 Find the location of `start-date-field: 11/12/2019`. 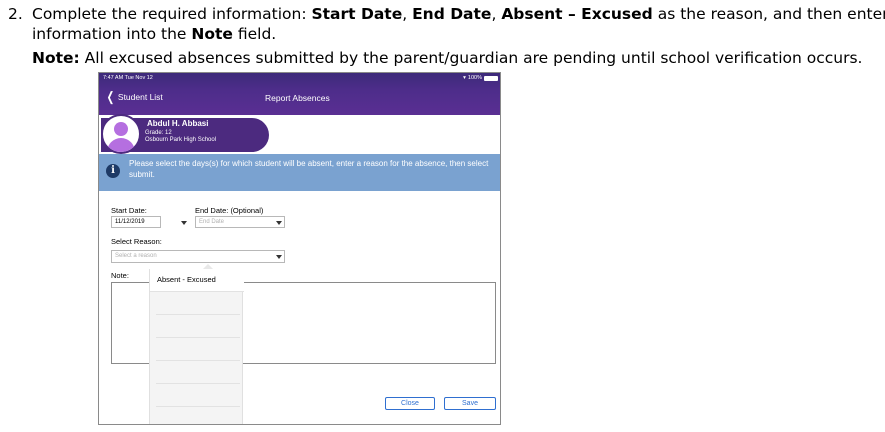

start-date-field: 11/12/2019 is located at coordinates (136, 222).